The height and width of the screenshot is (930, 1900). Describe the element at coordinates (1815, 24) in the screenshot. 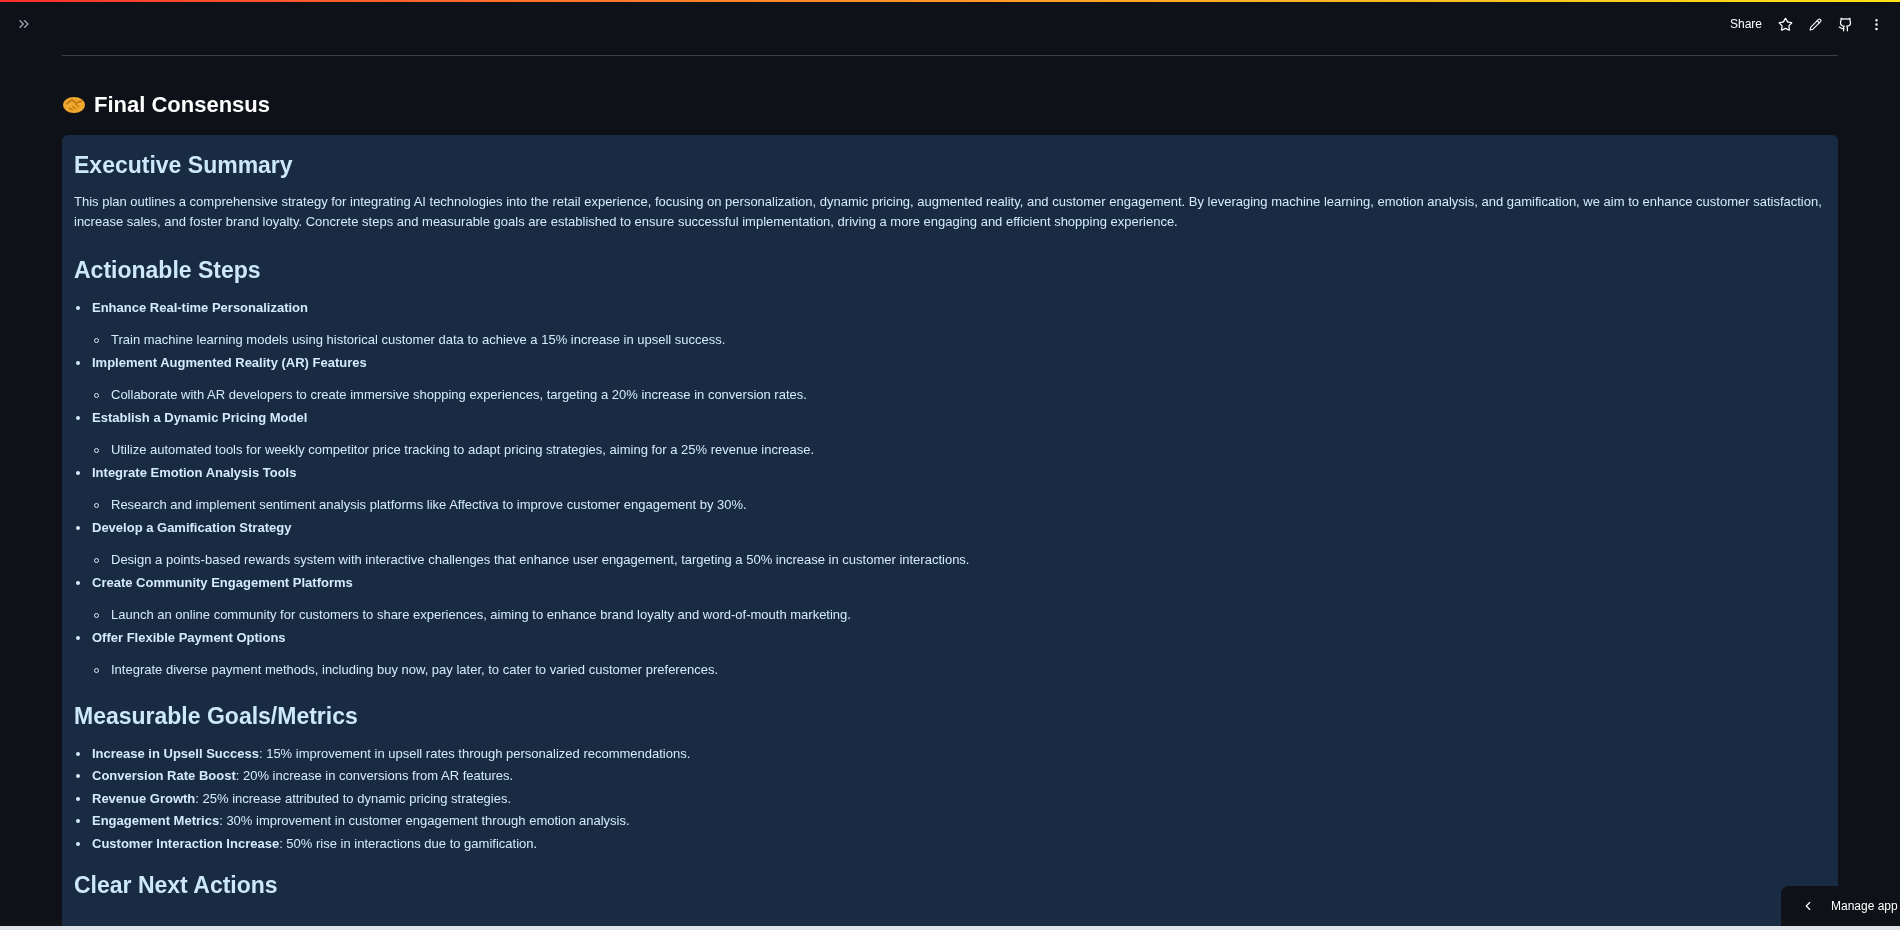

I see `edit-icon` at that location.